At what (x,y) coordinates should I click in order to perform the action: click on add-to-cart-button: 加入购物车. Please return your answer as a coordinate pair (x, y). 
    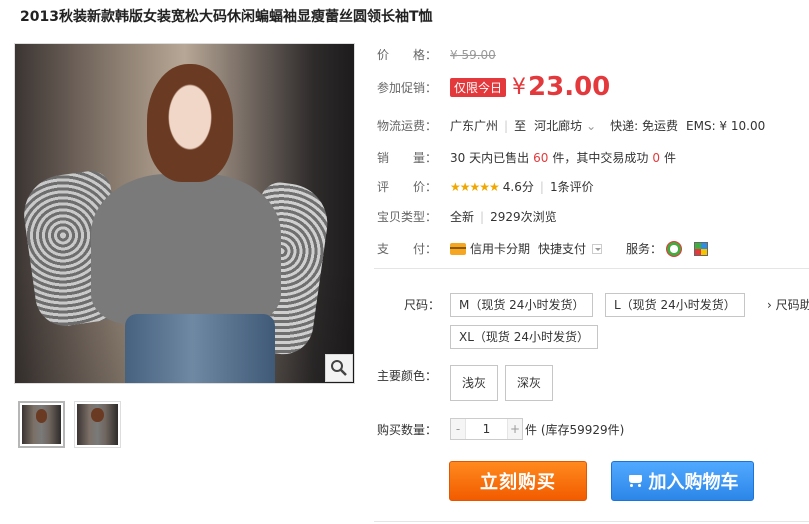
    Looking at the image, I should click on (682, 481).